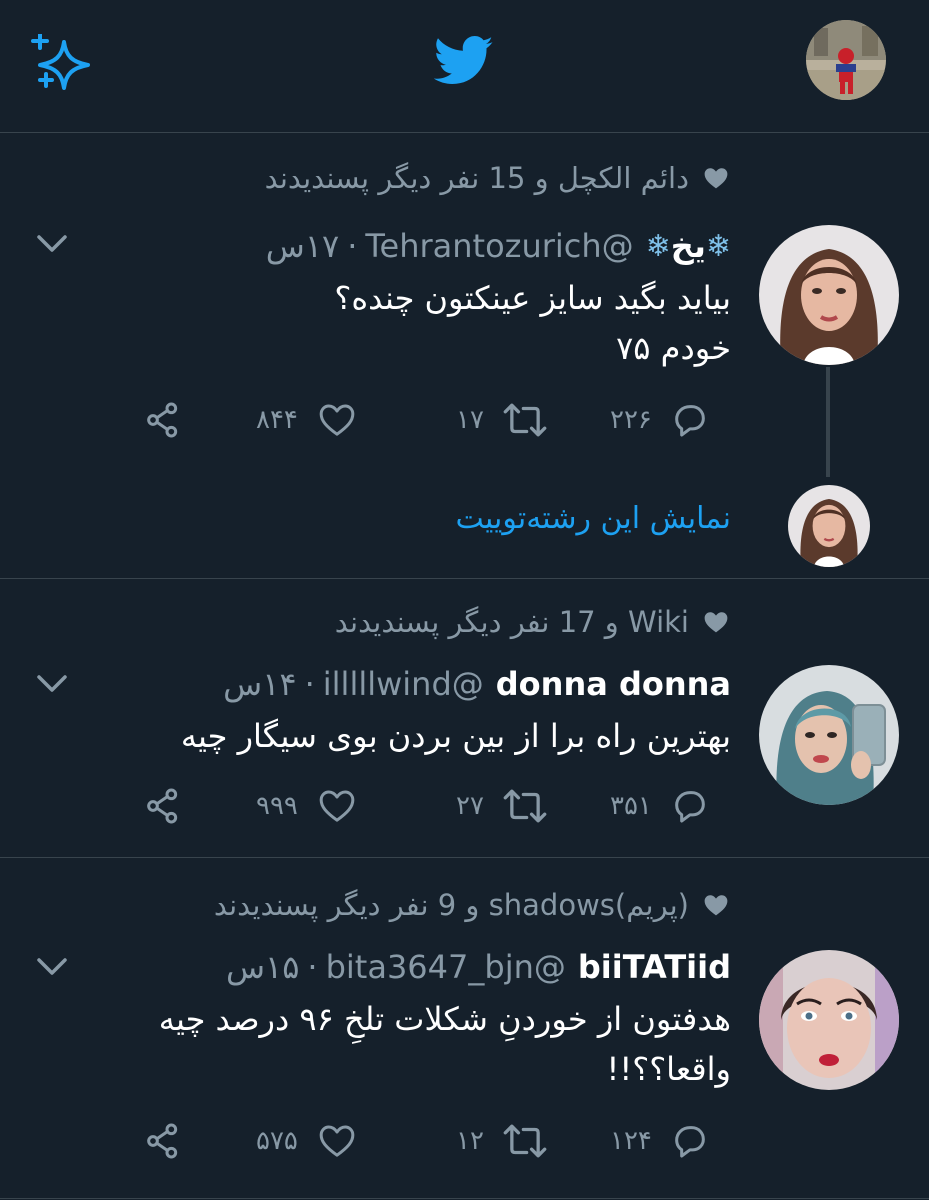  I want to click on tweet-text-line: واقعا؟؟!!, so click(668, 1069).